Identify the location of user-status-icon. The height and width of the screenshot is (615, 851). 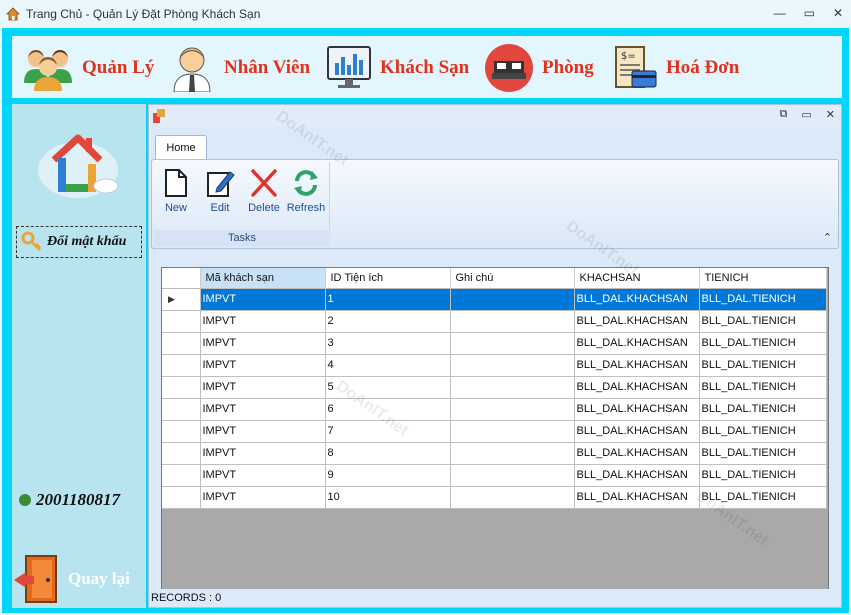
(25, 500).